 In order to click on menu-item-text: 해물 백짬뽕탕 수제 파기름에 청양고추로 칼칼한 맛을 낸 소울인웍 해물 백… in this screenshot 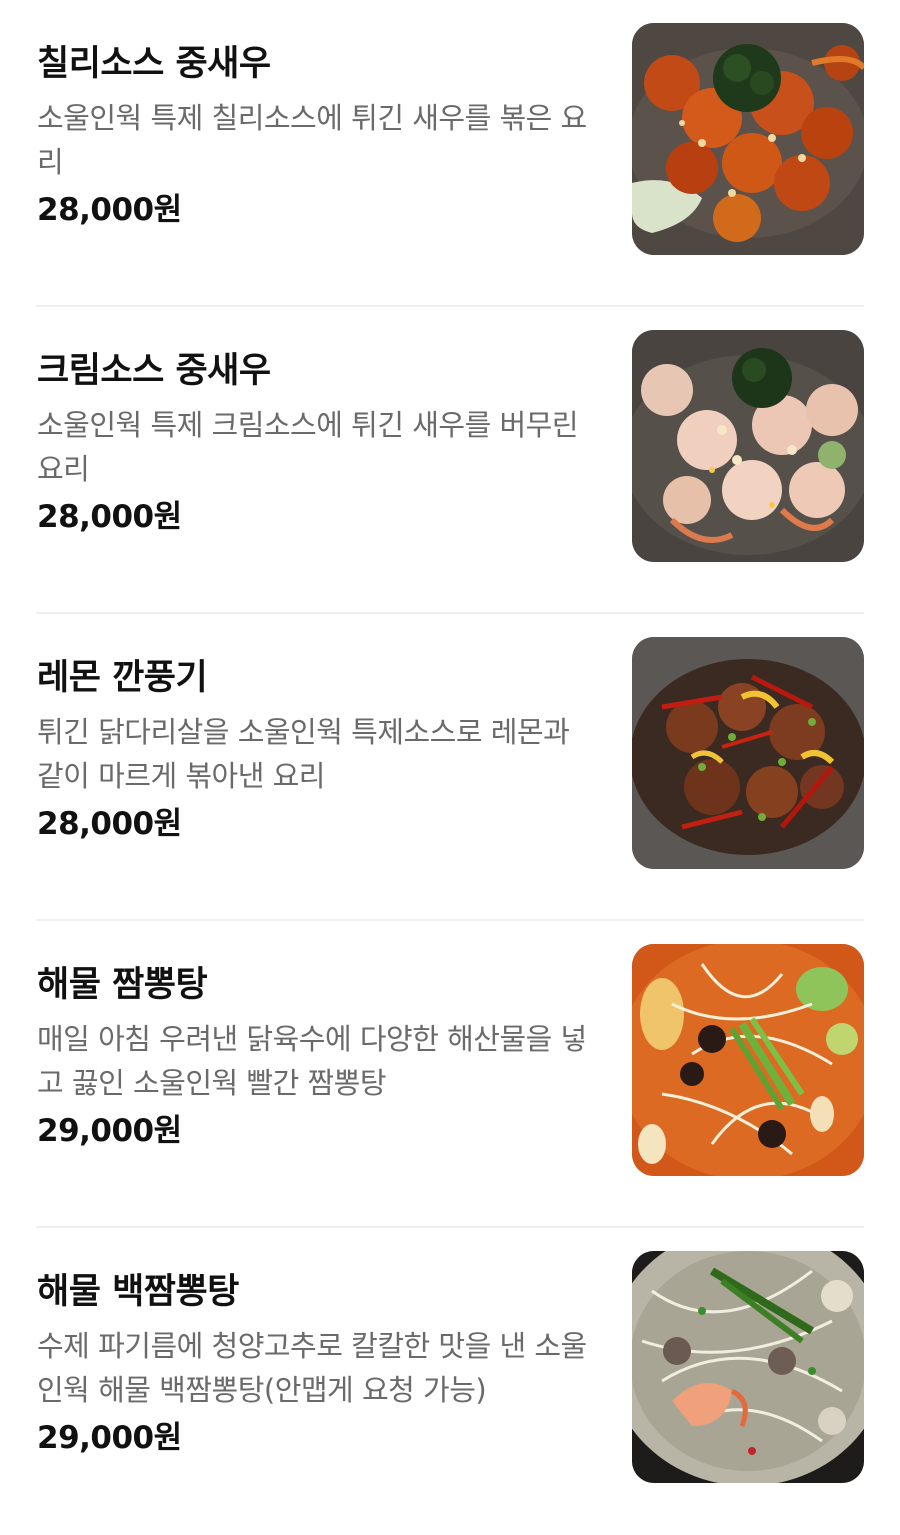, I will do `click(317, 1364)`.